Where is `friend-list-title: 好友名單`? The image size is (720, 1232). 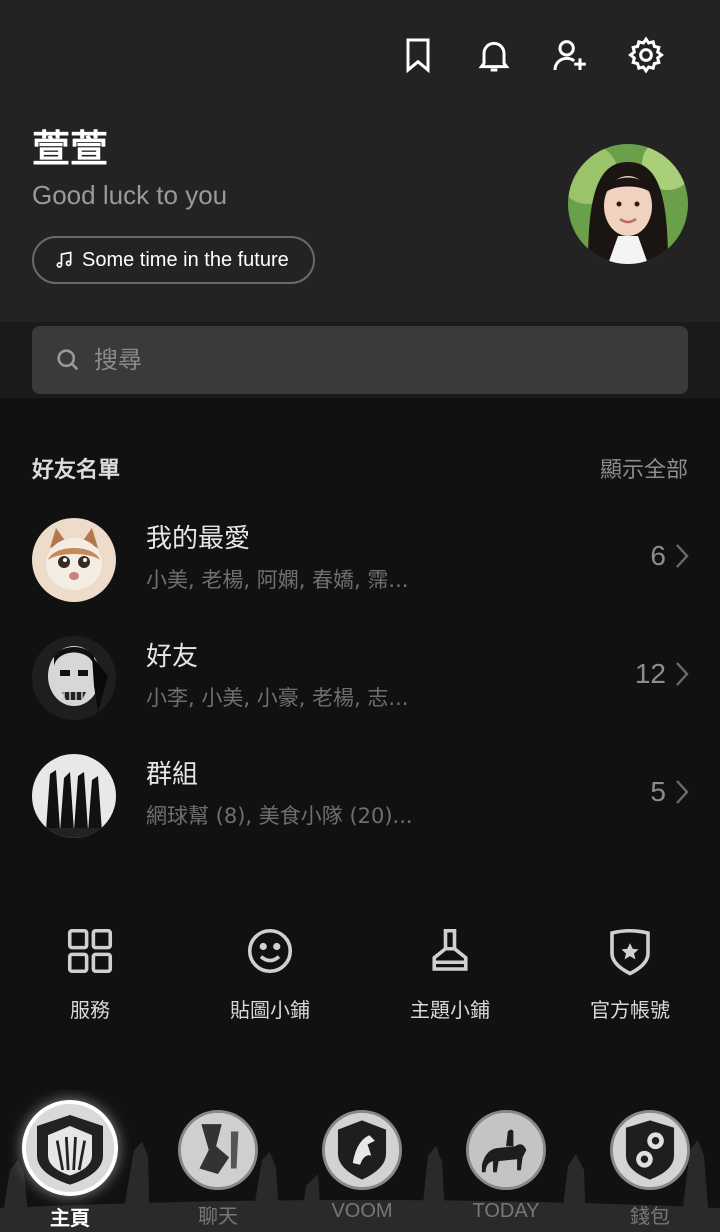 friend-list-title: 好友名單 is located at coordinates (76, 470).